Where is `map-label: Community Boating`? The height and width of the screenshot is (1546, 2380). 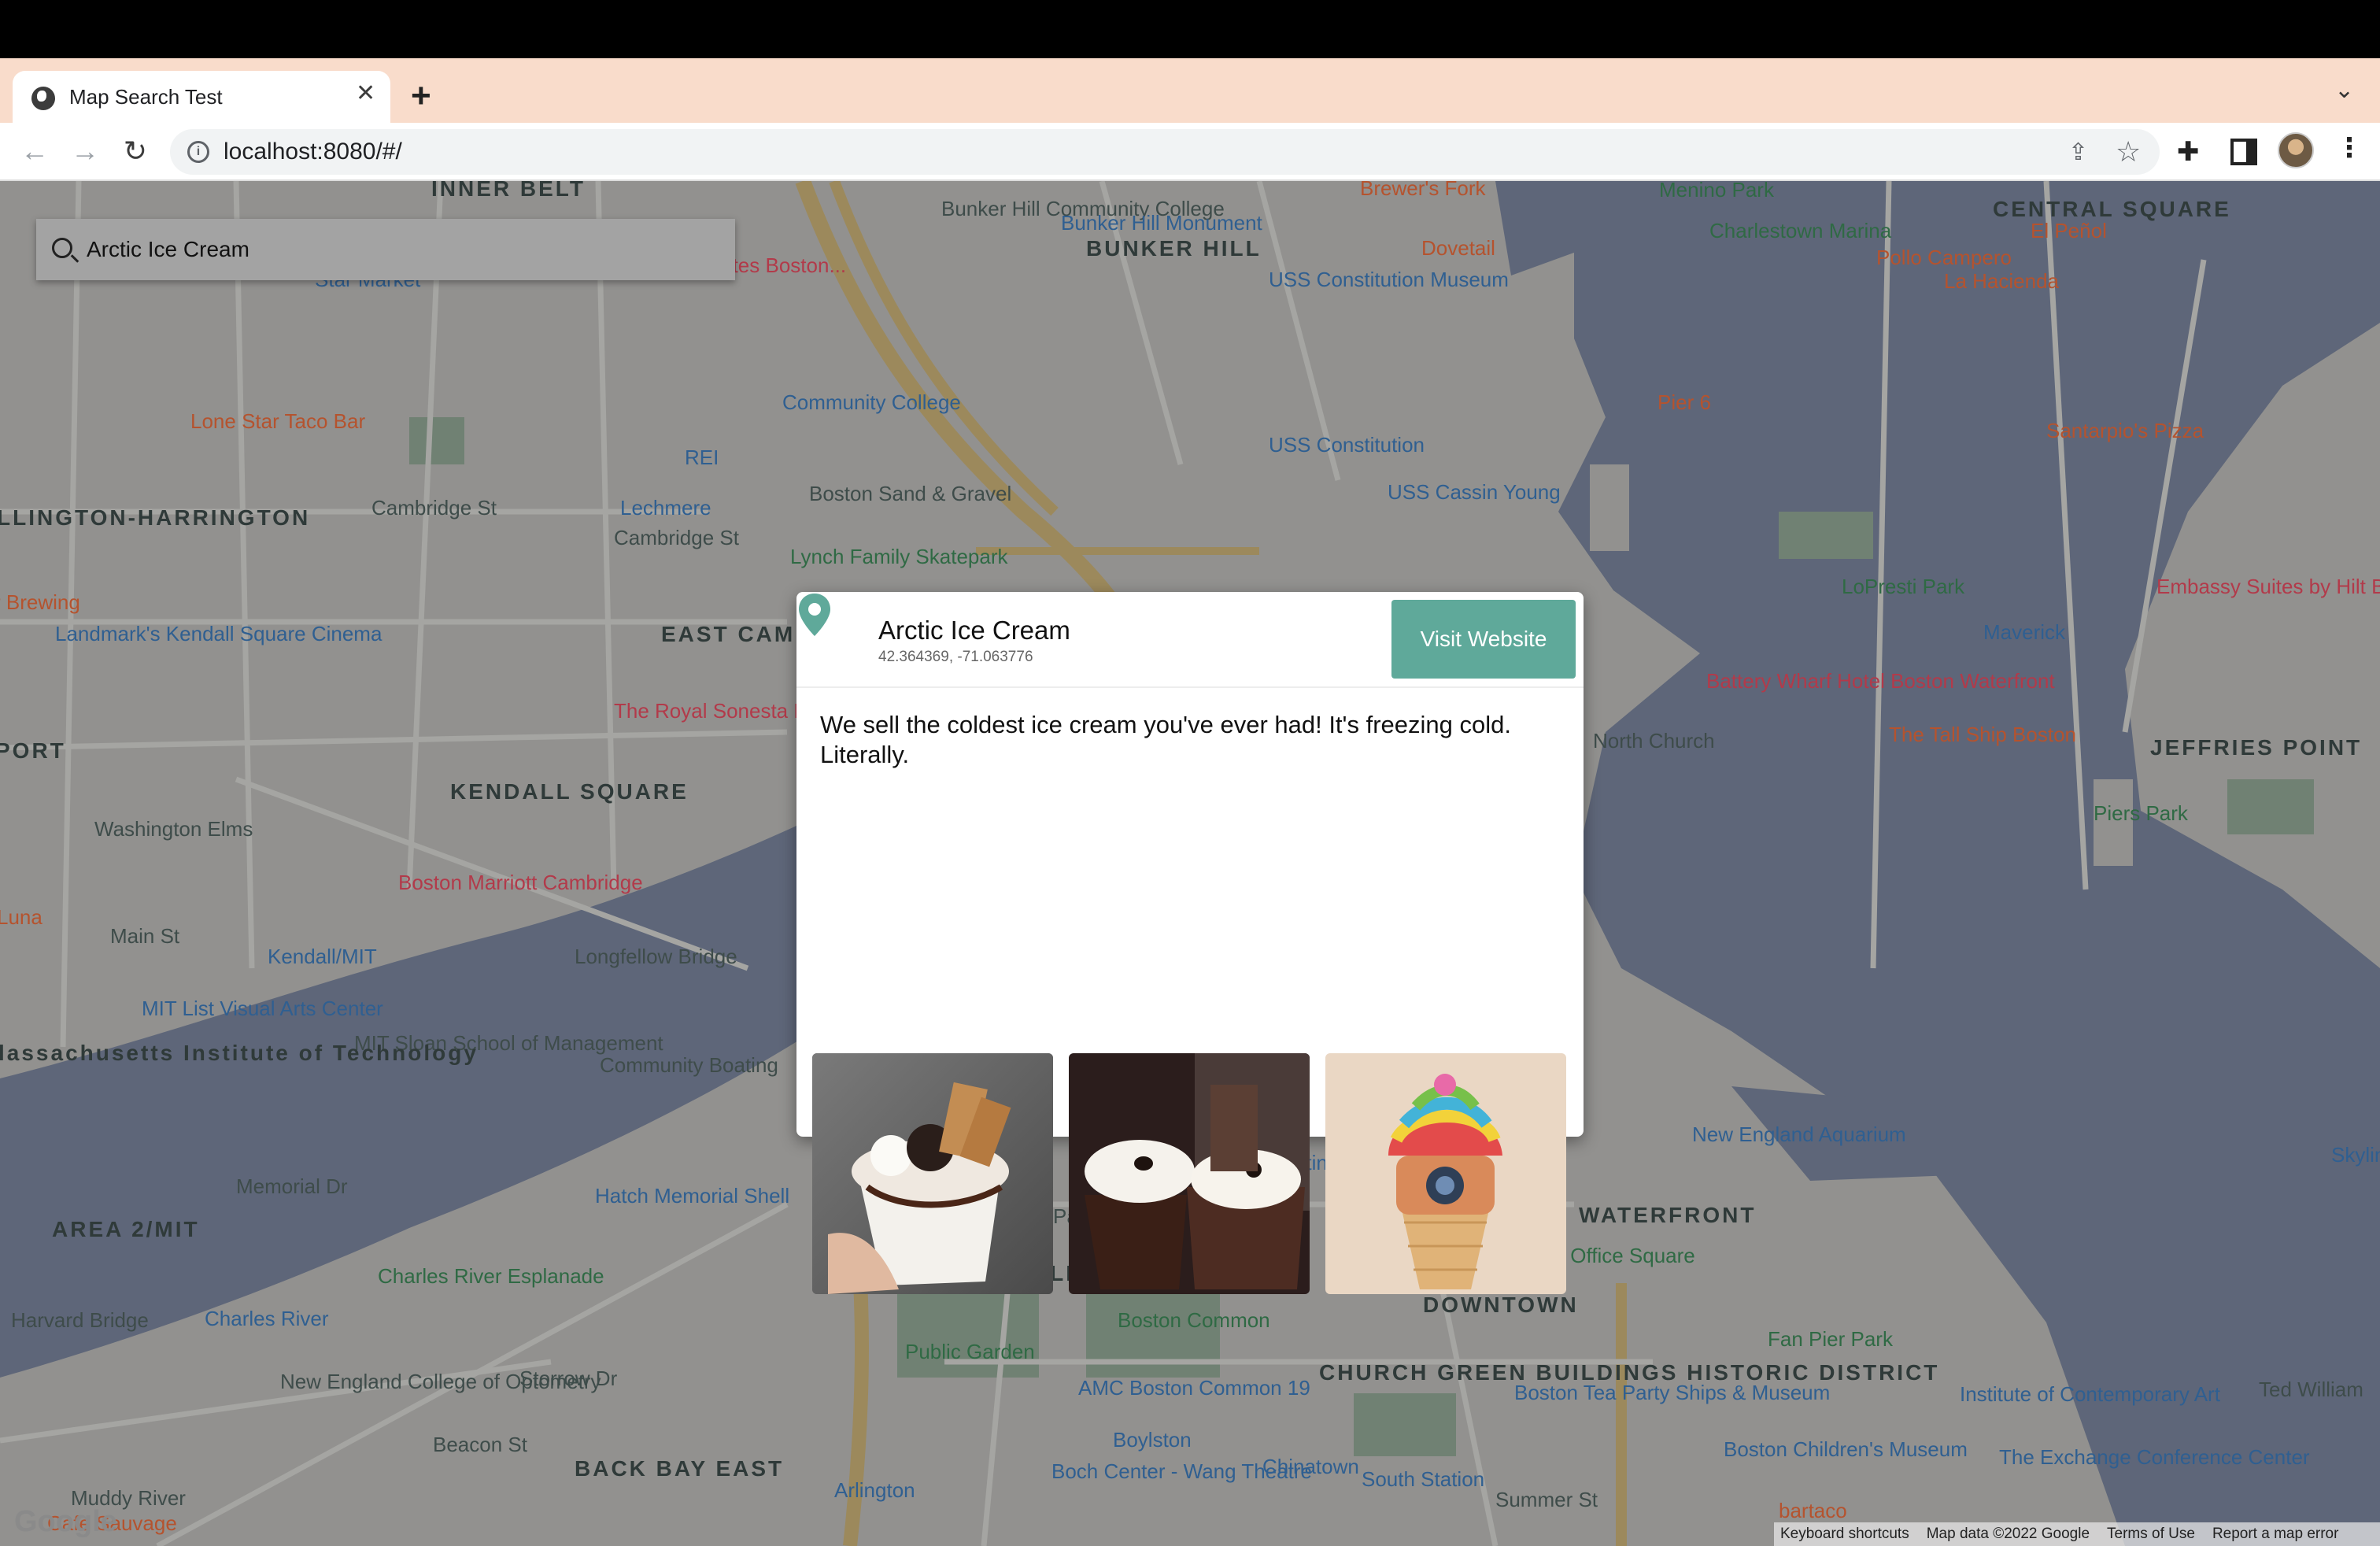
map-label: Community Boating is located at coordinates (689, 1065).